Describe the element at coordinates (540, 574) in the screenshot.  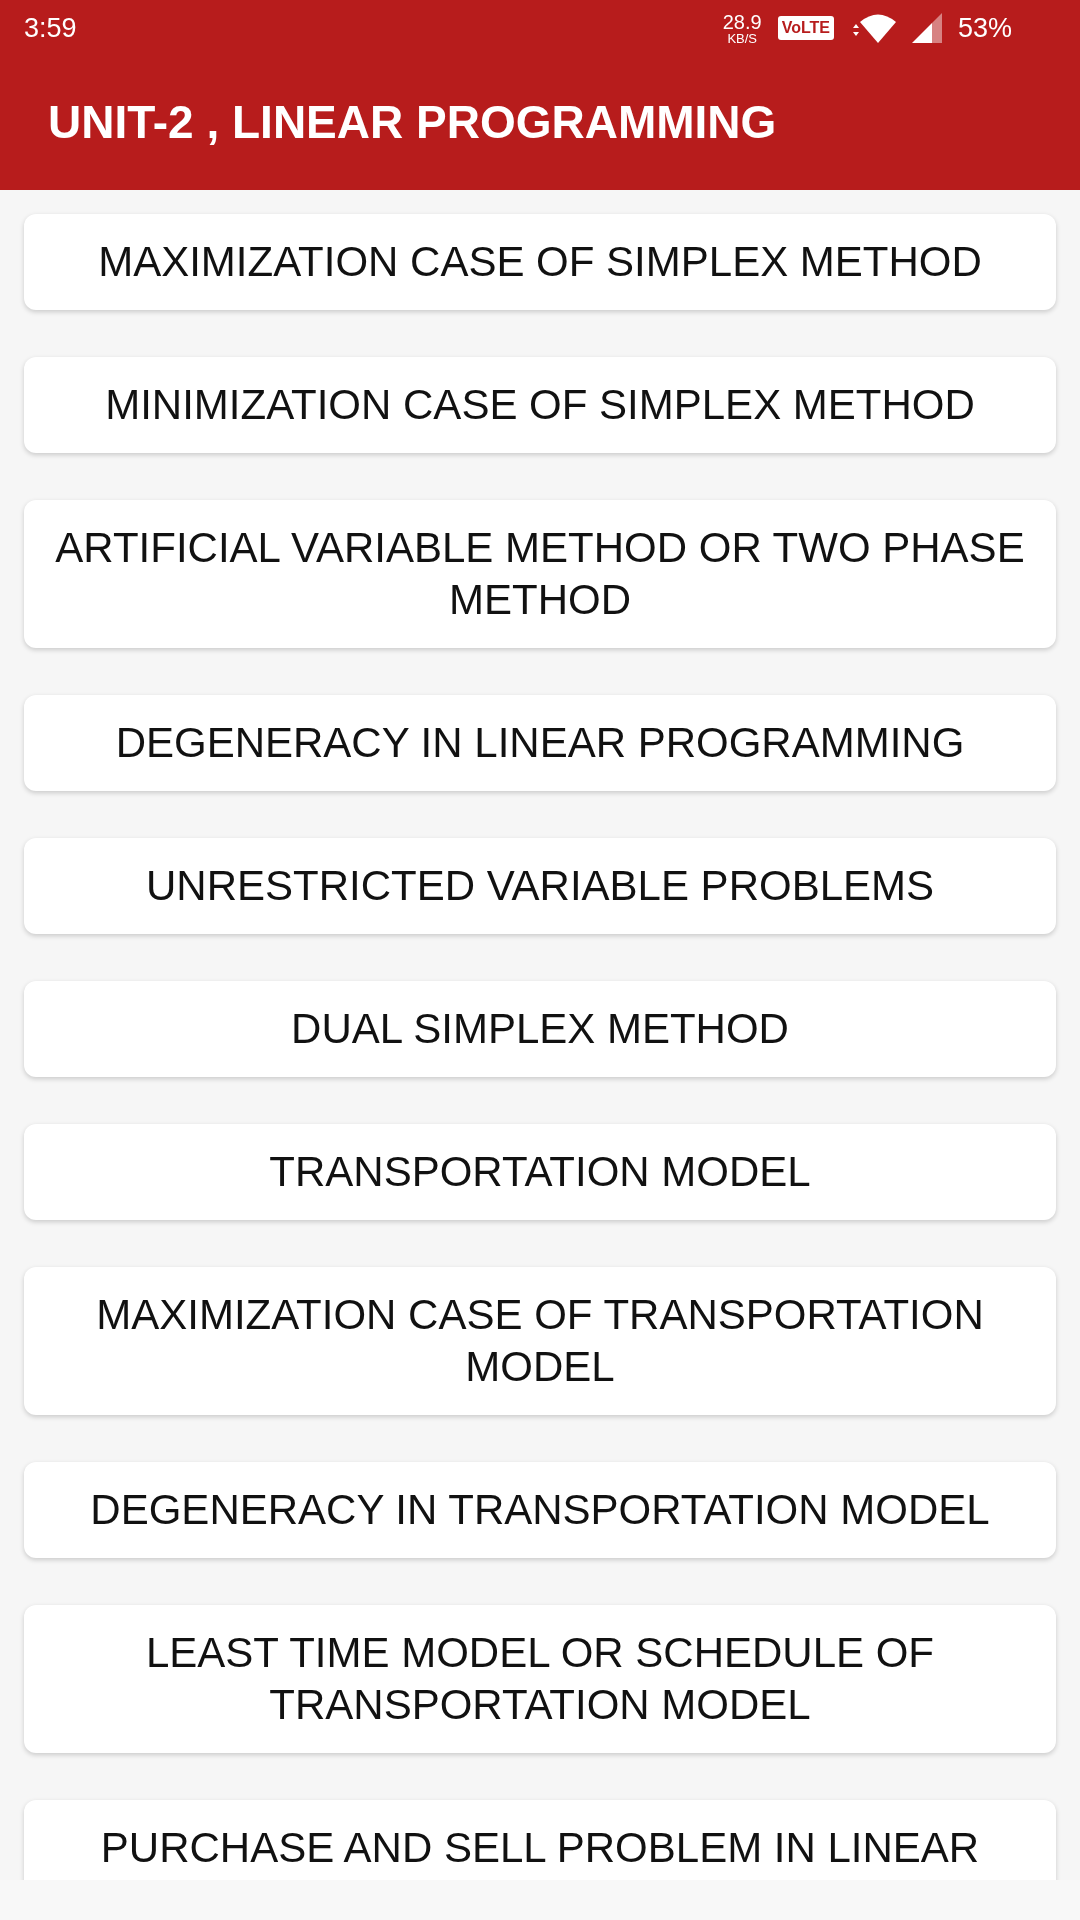
I see `topic-button: ARTIFICIAL VARIABLE METHOD OR TWO PHASE METHOD` at that location.